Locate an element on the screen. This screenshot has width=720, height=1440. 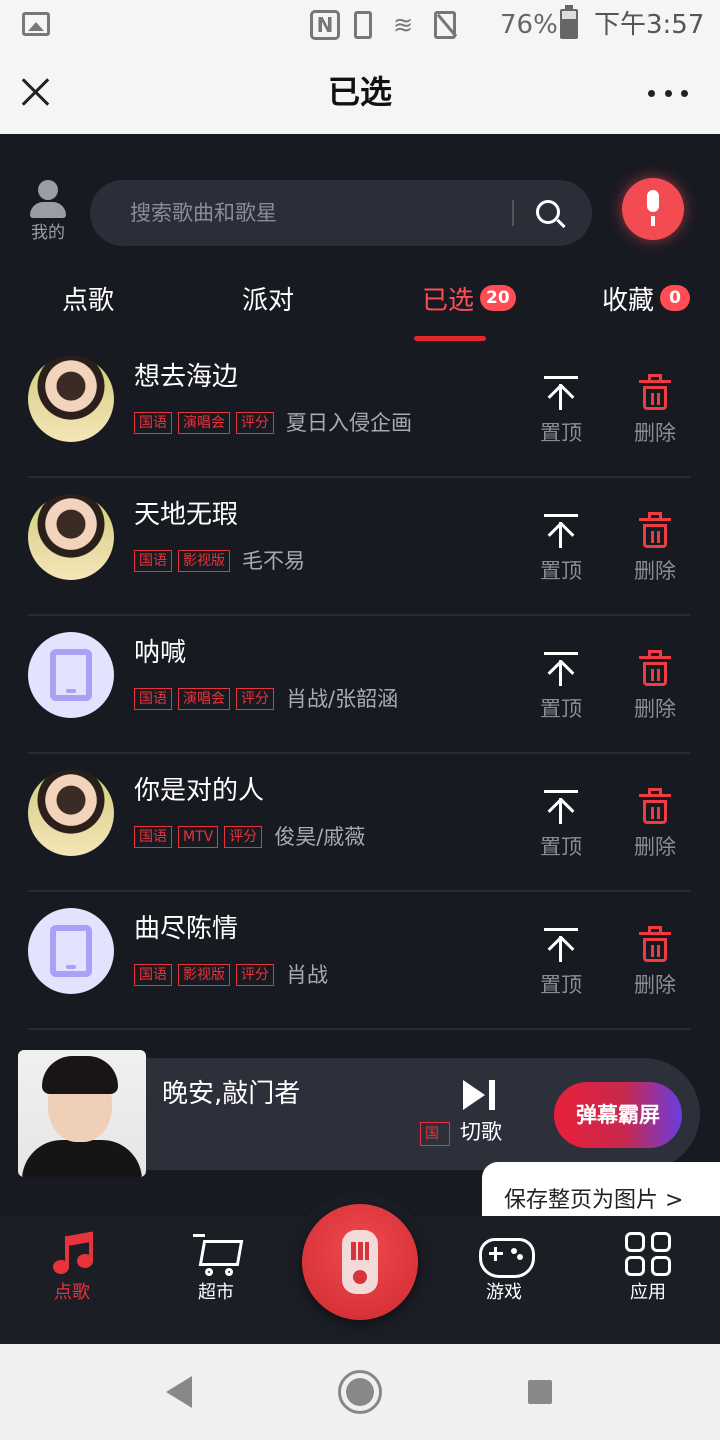
singer-name: 毛不易 is located at coordinates (273, 561).